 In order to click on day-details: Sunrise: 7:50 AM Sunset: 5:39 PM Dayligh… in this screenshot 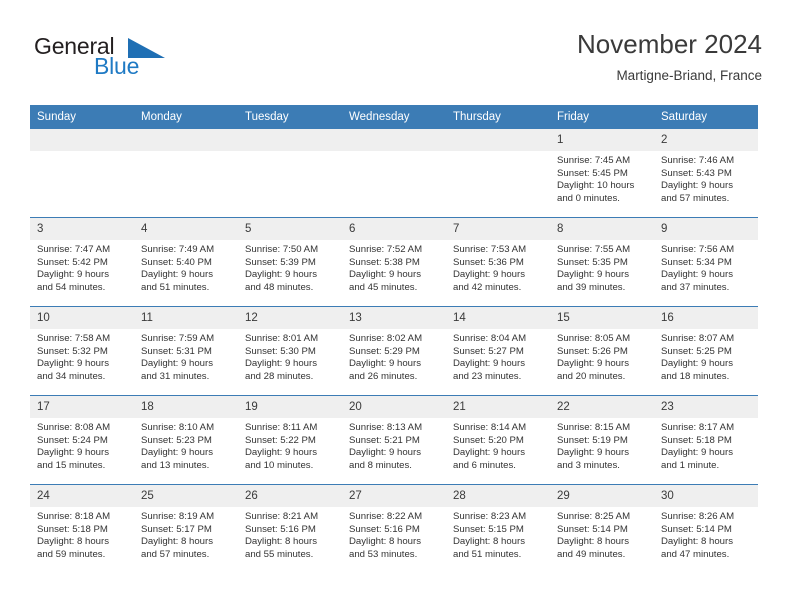, I will do `click(282, 268)`.